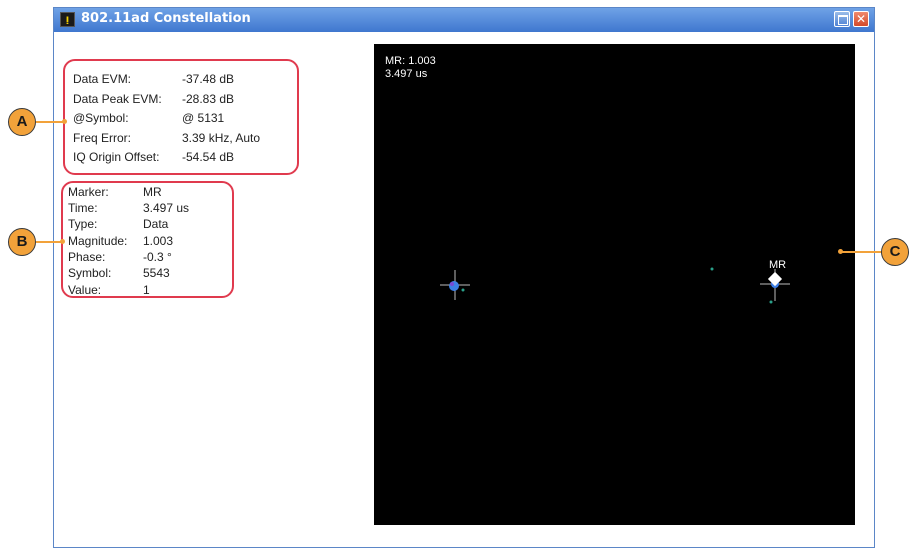  Describe the element at coordinates (181, 117) in the screenshot. I see `callout-a-box` at that location.